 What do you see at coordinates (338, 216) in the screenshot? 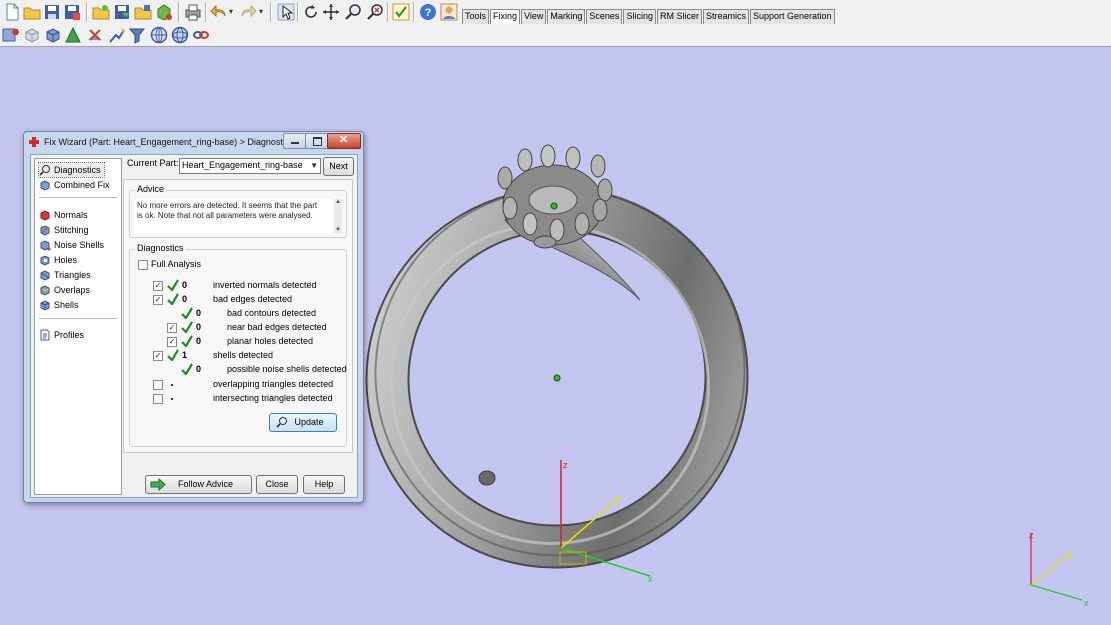
I see `advice-scrollbar: ▲ ▼` at bounding box center [338, 216].